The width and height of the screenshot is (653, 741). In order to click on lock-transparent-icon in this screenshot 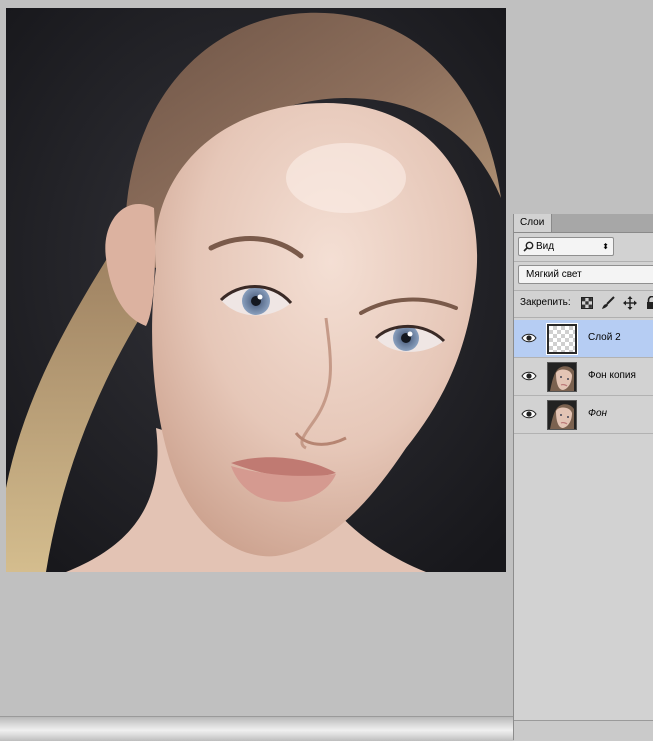, I will do `click(587, 303)`.